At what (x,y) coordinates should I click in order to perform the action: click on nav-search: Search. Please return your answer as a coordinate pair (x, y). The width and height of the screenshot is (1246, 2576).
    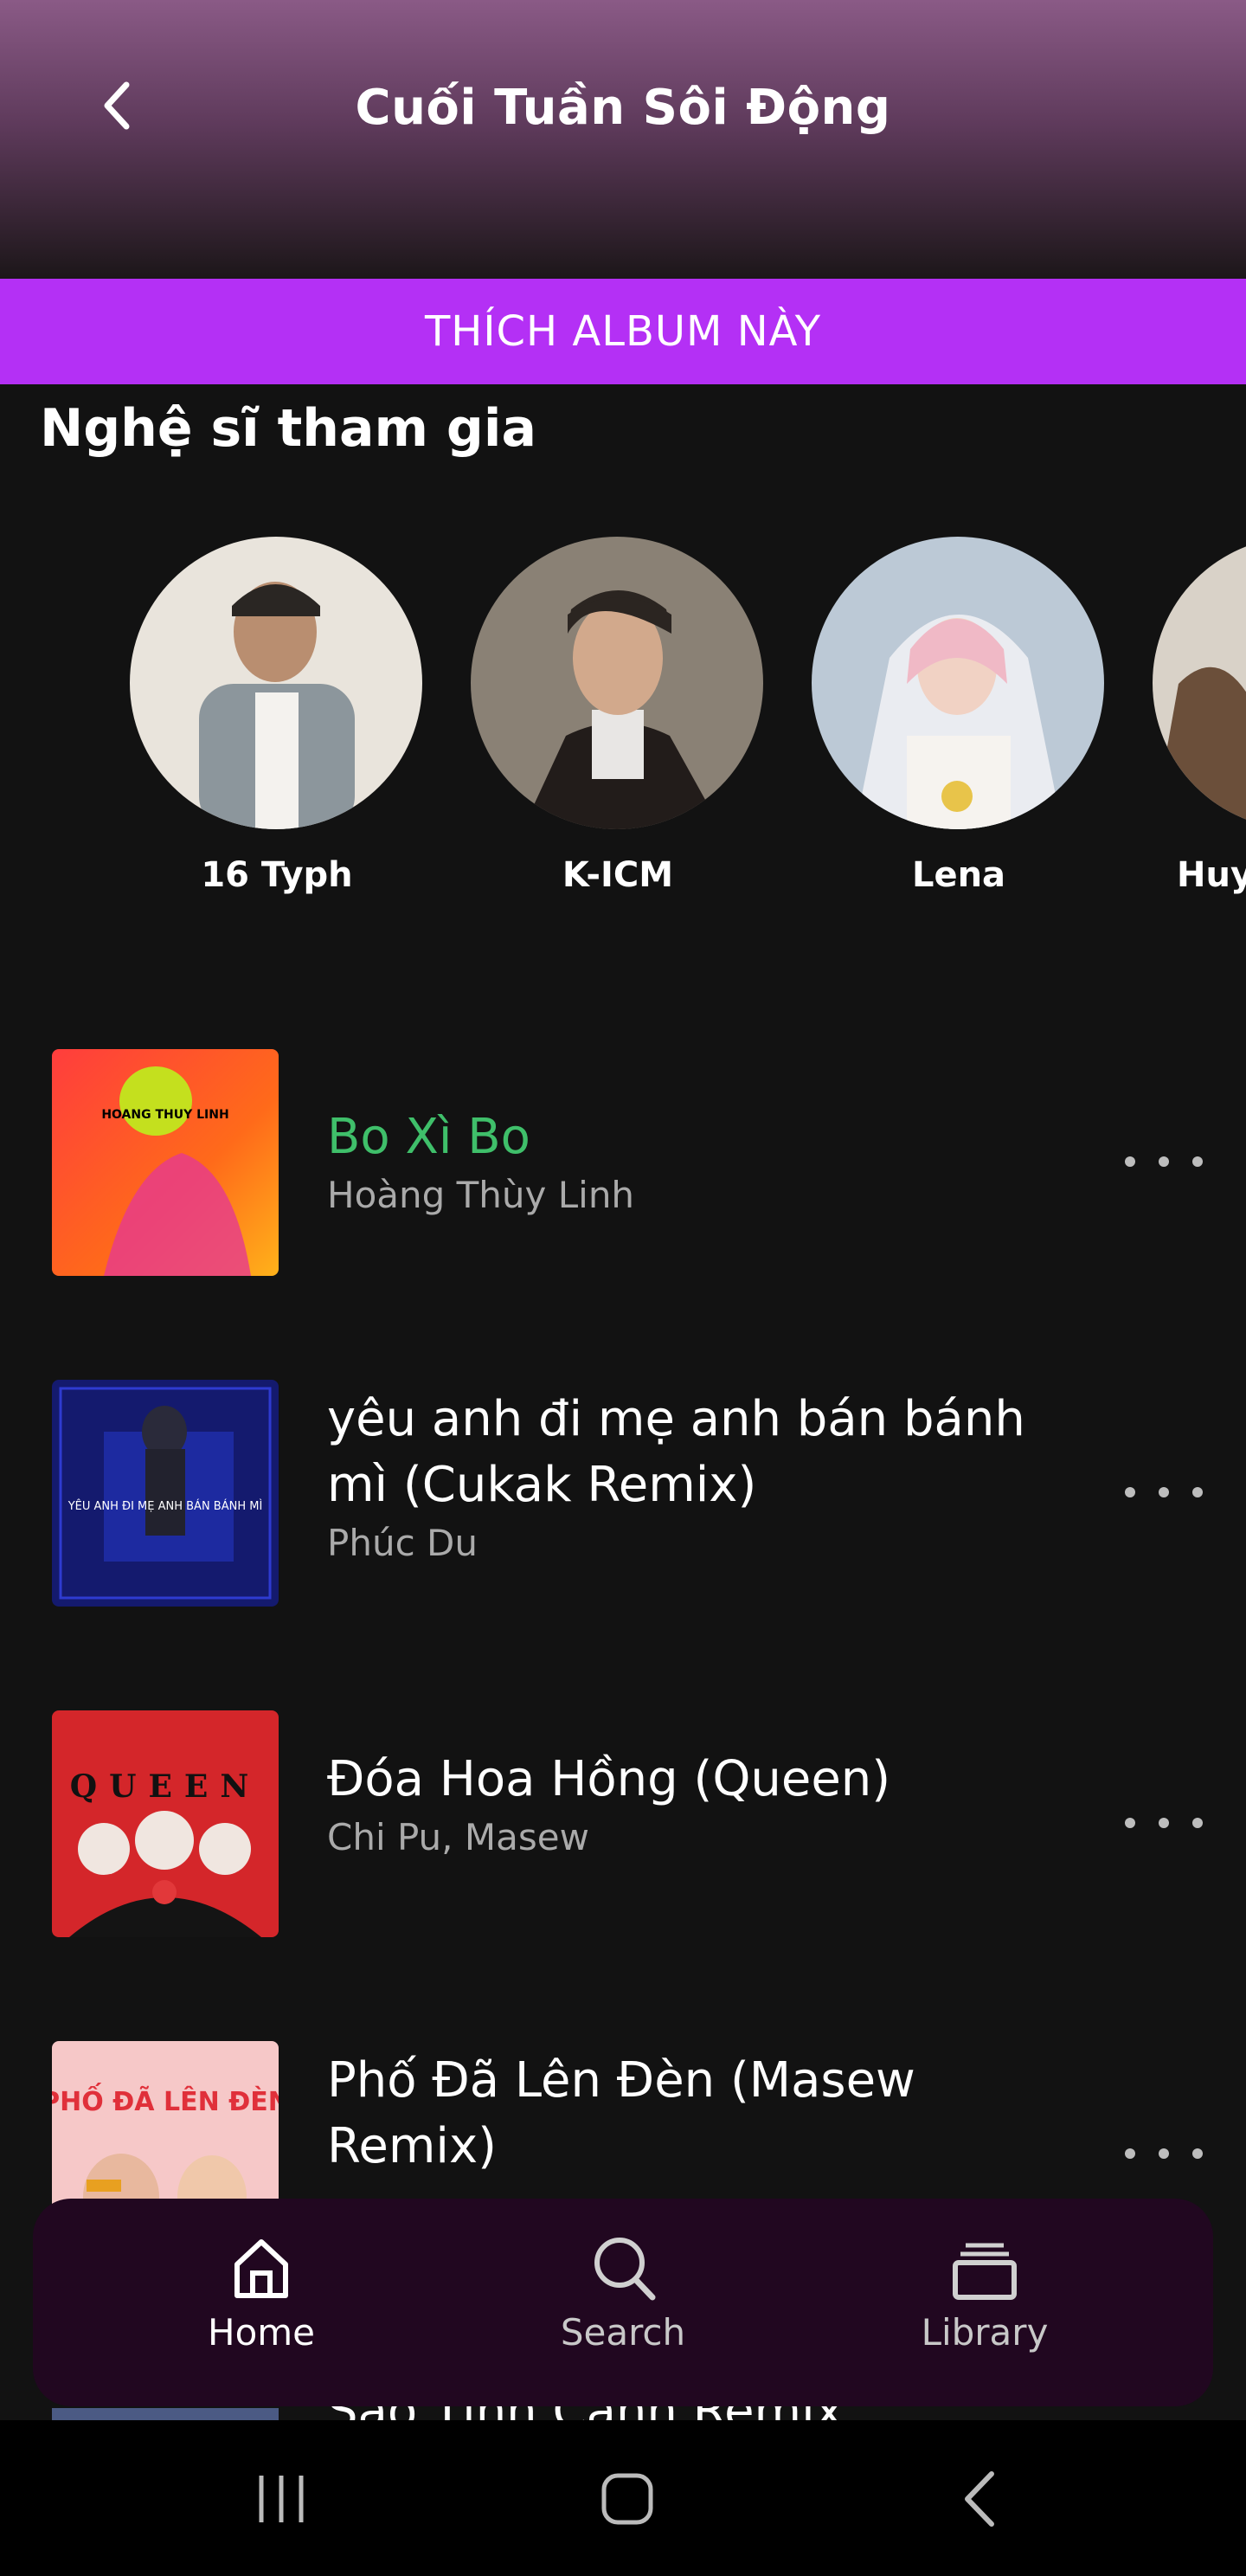
    Looking at the image, I should click on (623, 2293).